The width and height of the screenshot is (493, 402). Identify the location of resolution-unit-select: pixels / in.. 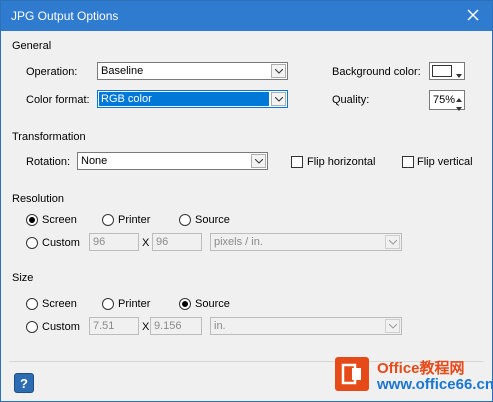
(306, 242).